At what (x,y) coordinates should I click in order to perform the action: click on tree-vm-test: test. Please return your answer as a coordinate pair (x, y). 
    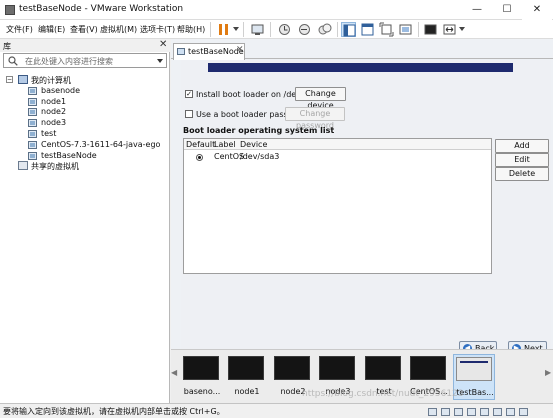
    Looking at the image, I should click on (98, 134).